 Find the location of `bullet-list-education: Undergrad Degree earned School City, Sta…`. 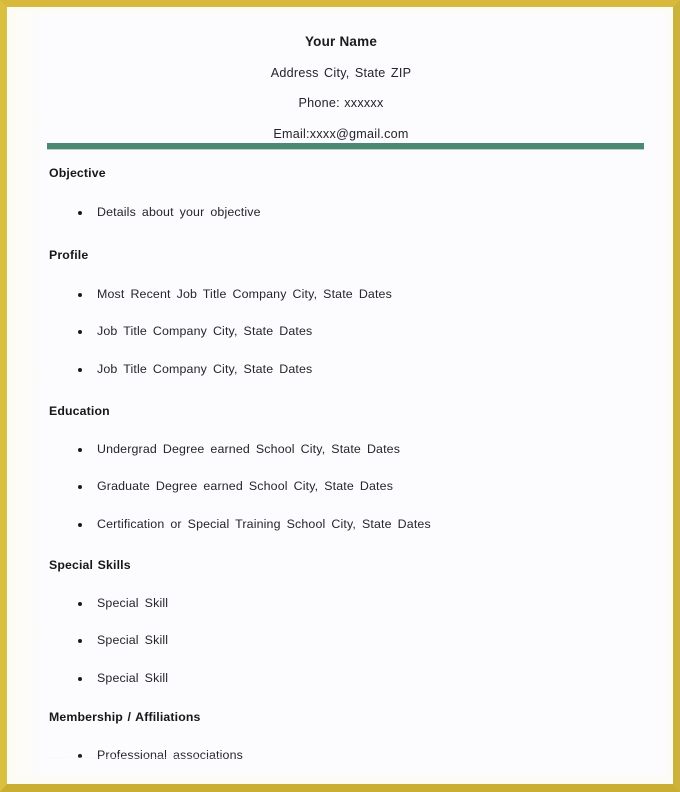

bullet-list-education: Undergrad Degree earned School City, Sta… is located at coordinates (357, 486).